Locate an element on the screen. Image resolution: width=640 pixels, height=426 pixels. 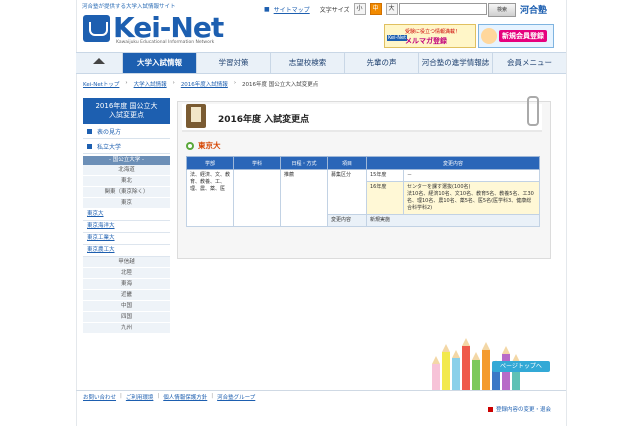
sidebar-link-private: 私立大学 is located at coordinates (126, 146).